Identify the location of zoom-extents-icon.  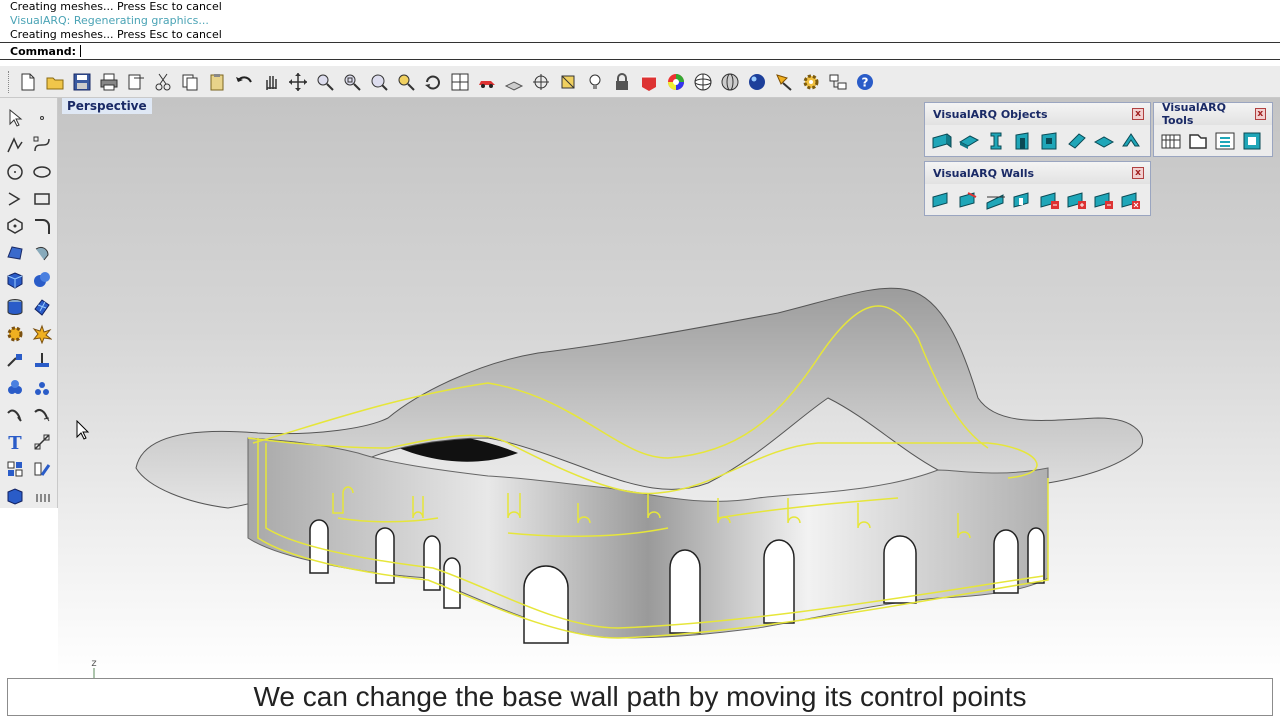
(379, 82).